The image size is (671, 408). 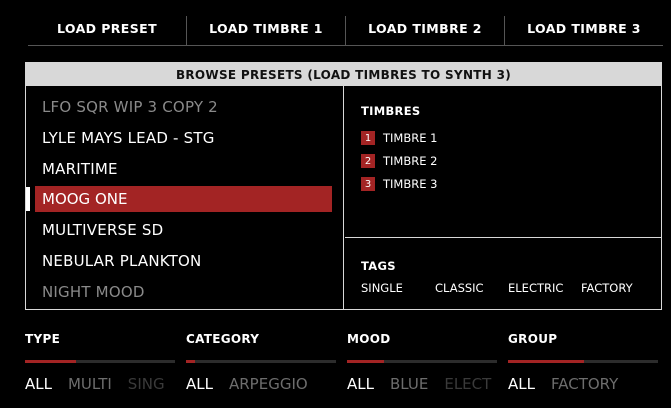 I want to click on preset-item: LYLE MAYS LEAD - STG, so click(x=128, y=138).